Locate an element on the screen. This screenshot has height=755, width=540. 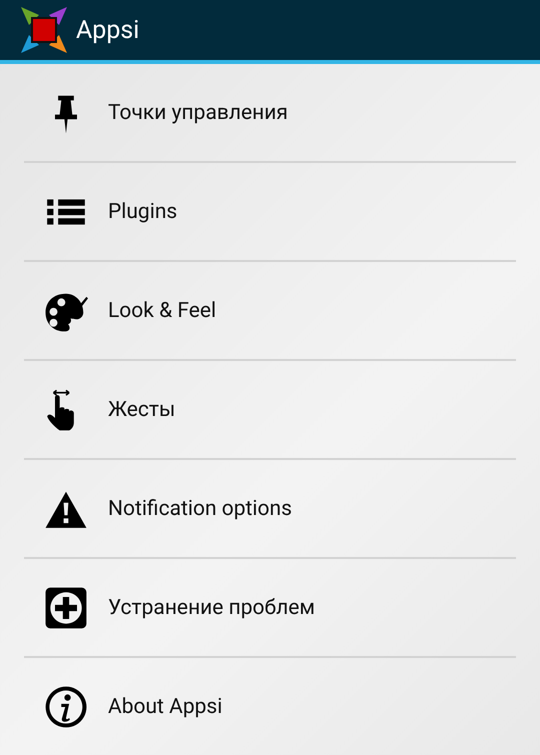
menu-item: Notification options is located at coordinates (200, 508).